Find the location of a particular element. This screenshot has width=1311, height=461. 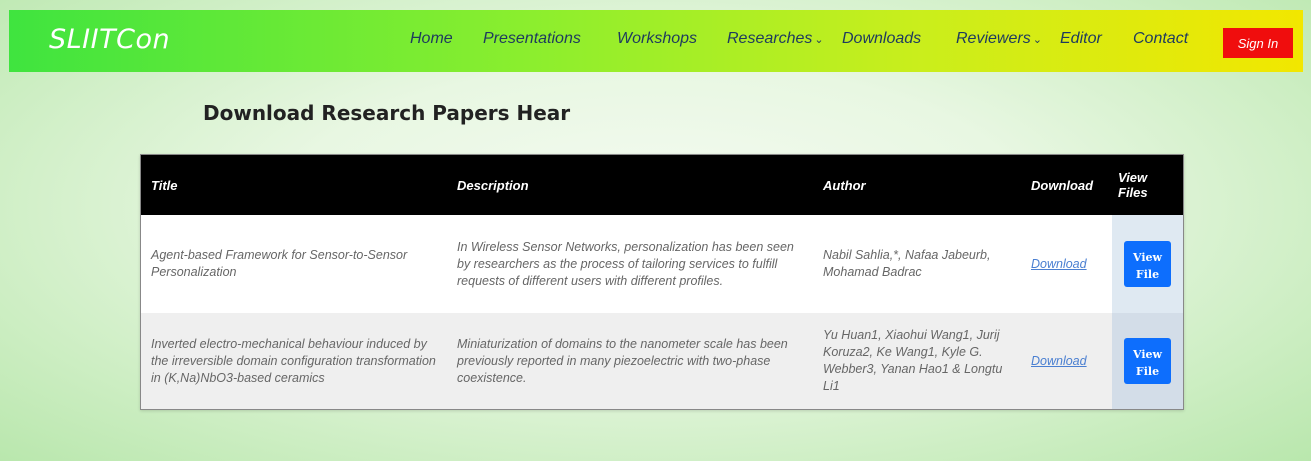

nav-contact-label: Contact is located at coordinates (1161, 38).